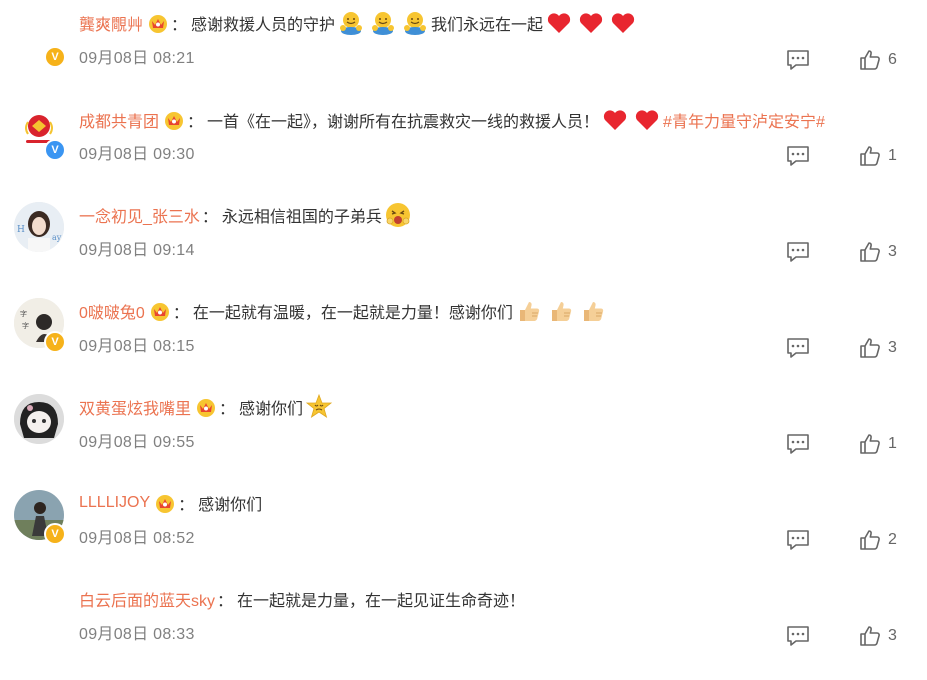 The image size is (927, 680). Describe the element at coordinates (319, 407) in the screenshot. I see `crying-face-emoji-icon` at that location.